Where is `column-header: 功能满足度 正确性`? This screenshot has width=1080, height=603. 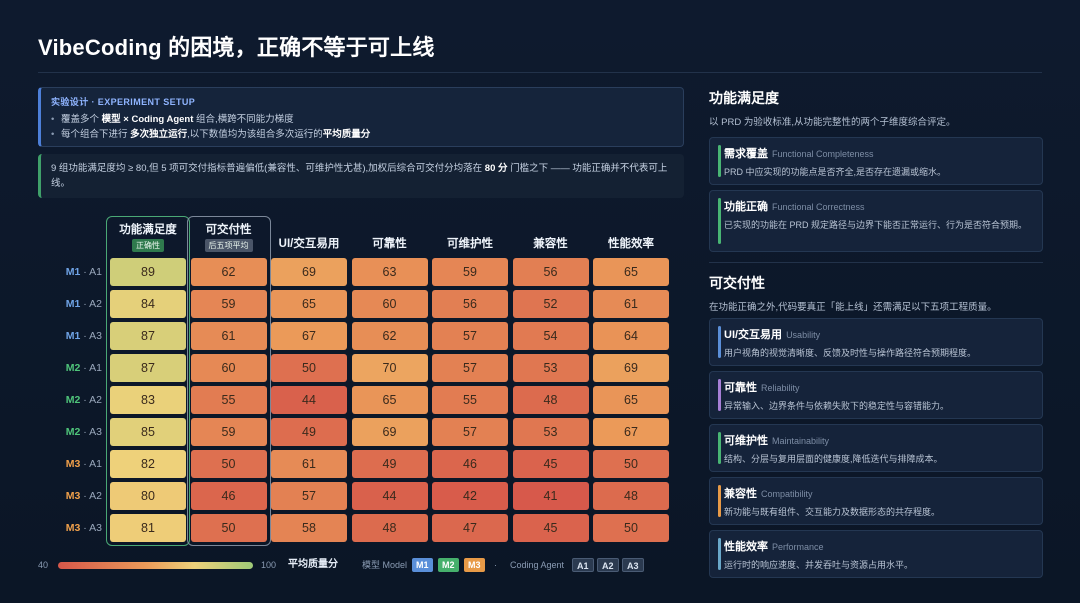 column-header: 功能满足度 正确性 is located at coordinates (148, 236).